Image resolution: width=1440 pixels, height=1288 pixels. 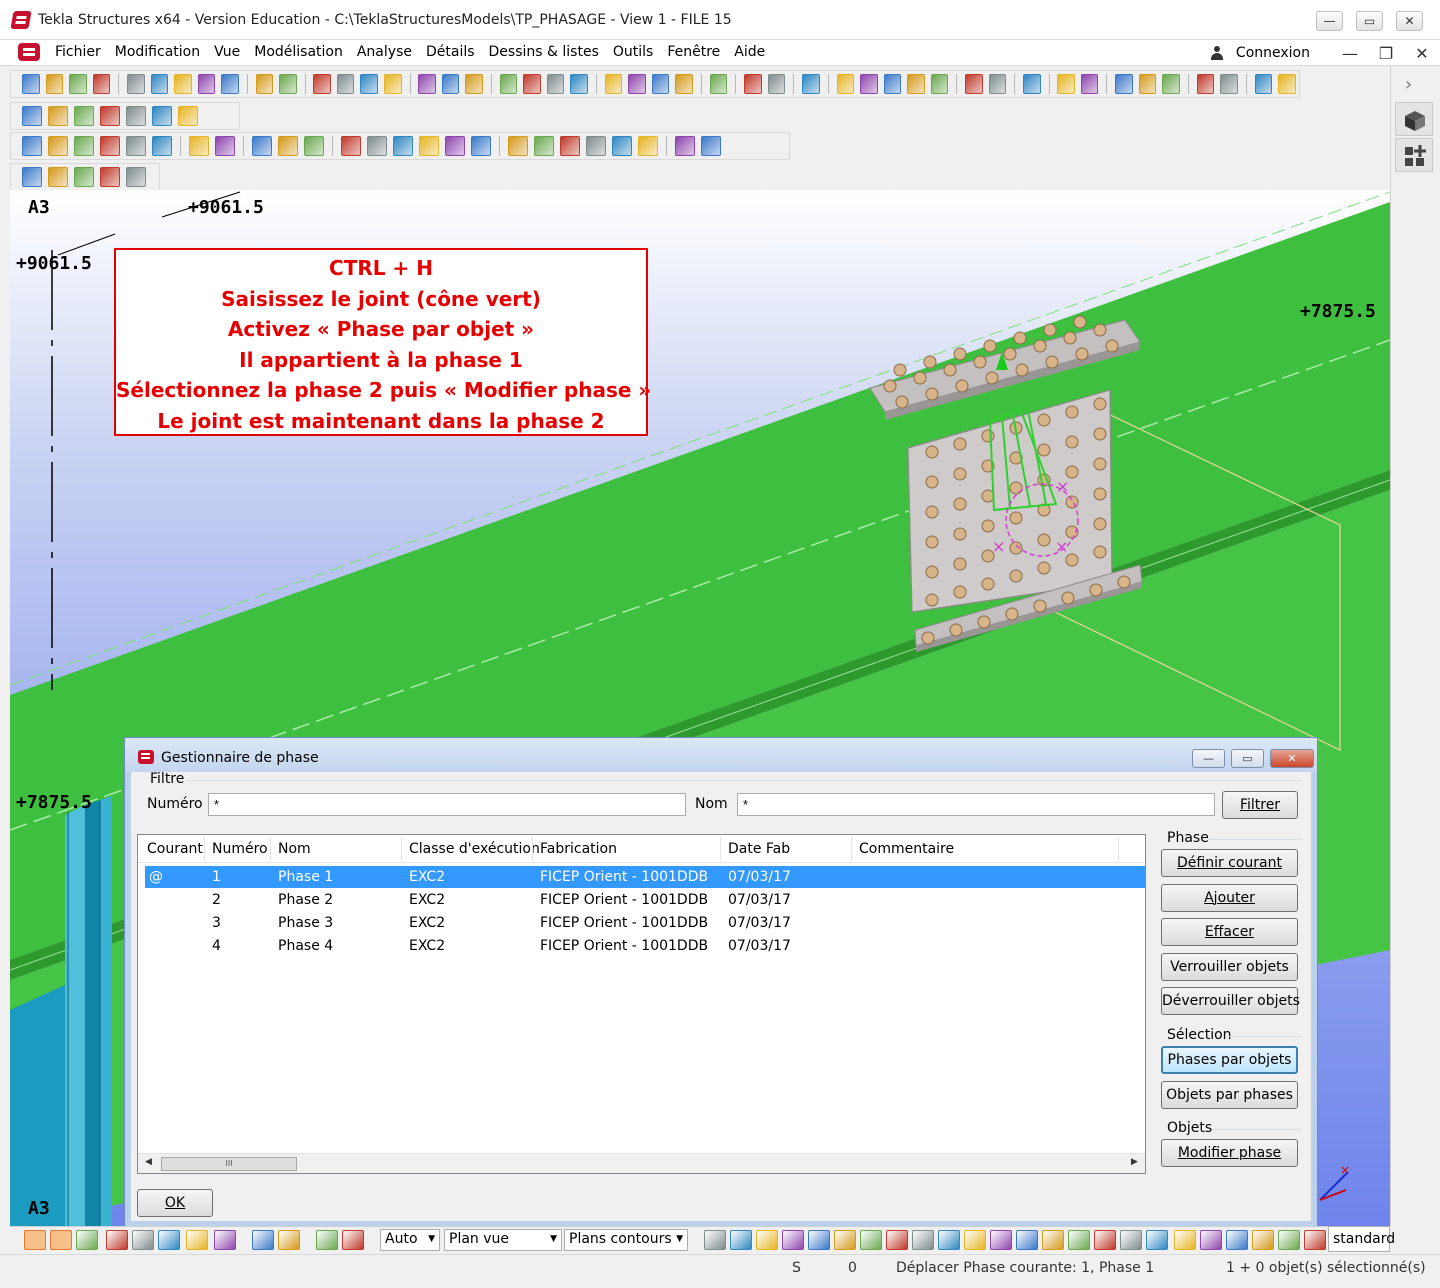 What do you see at coordinates (410, 1240) in the screenshot?
I see `view-depth-combo: Auto` at bounding box center [410, 1240].